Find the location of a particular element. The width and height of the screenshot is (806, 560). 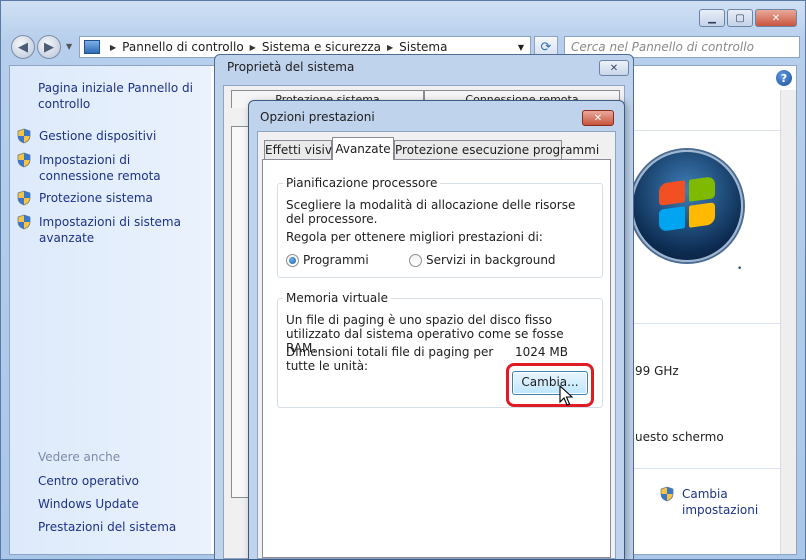

breadcrumb-system: Sistema is located at coordinates (423, 47).